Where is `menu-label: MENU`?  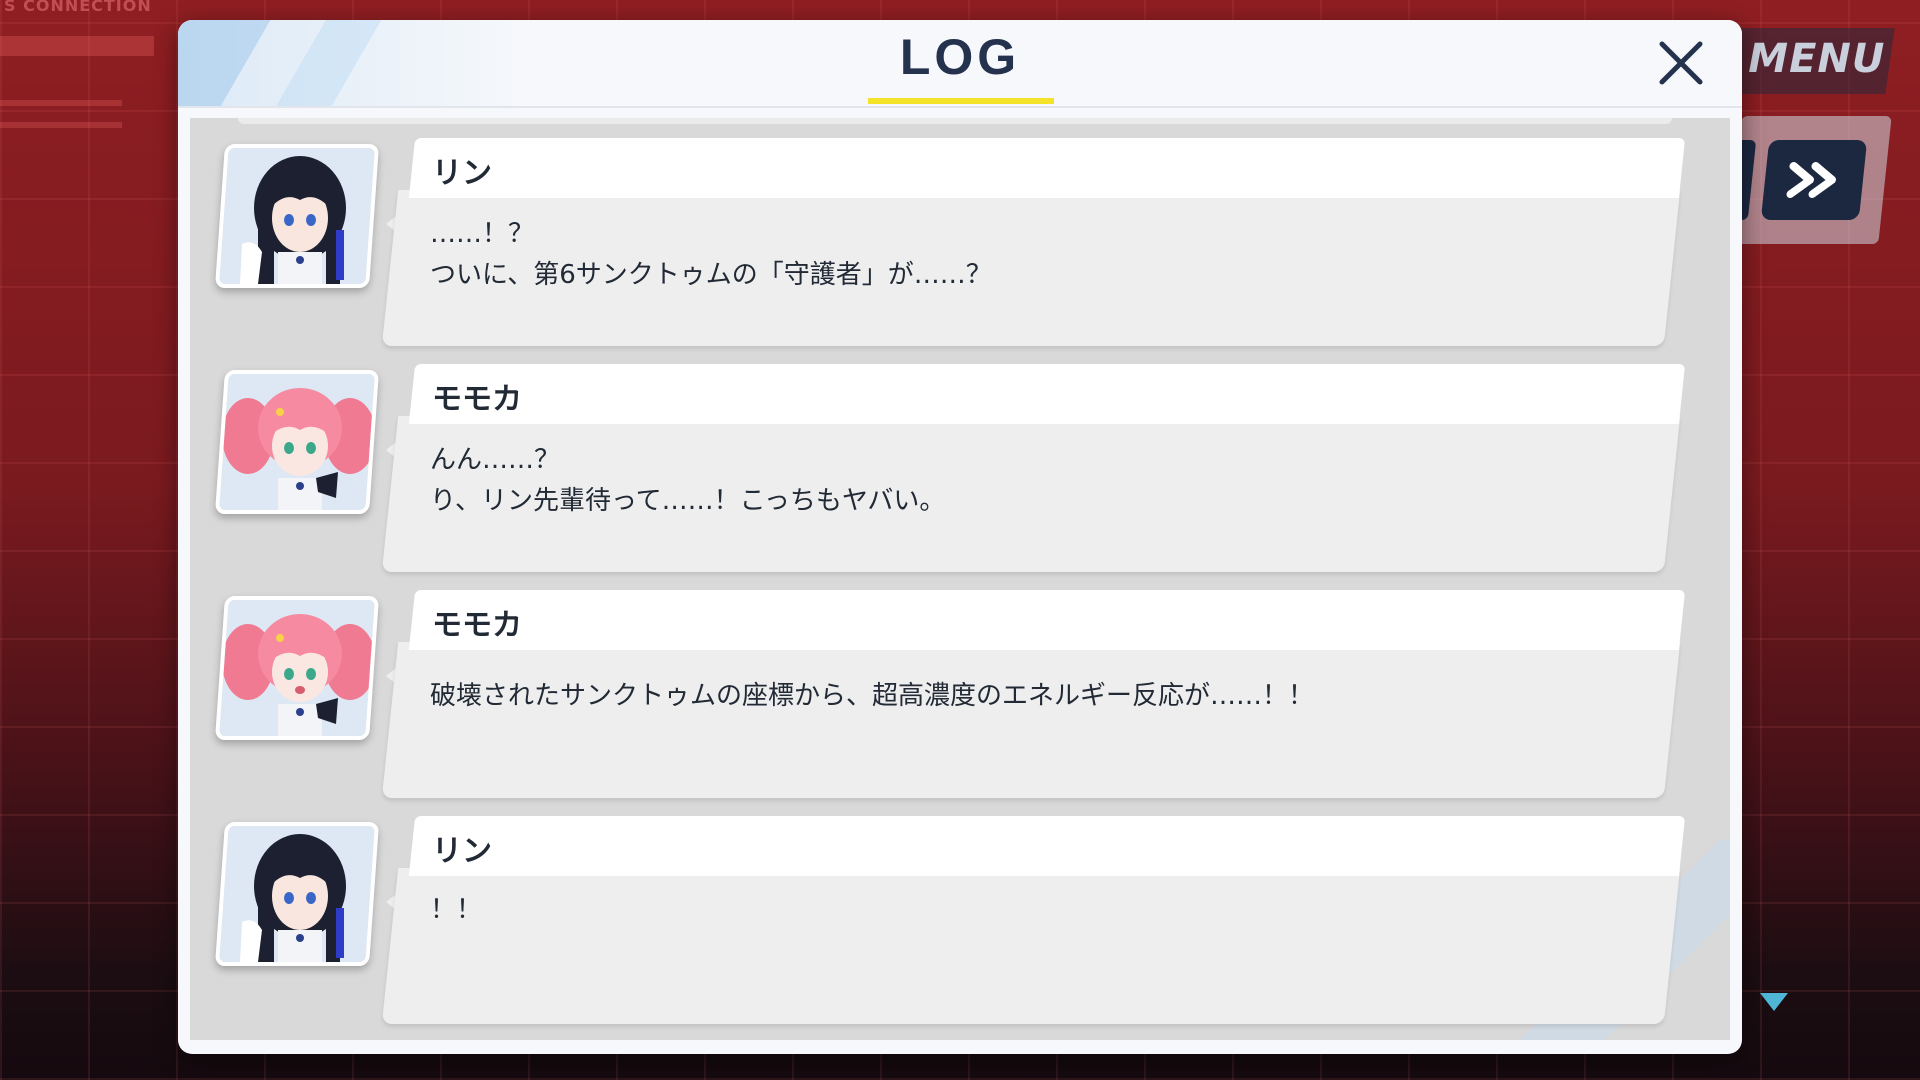
menu-label: MENU is located at coordinates (1817, 59).